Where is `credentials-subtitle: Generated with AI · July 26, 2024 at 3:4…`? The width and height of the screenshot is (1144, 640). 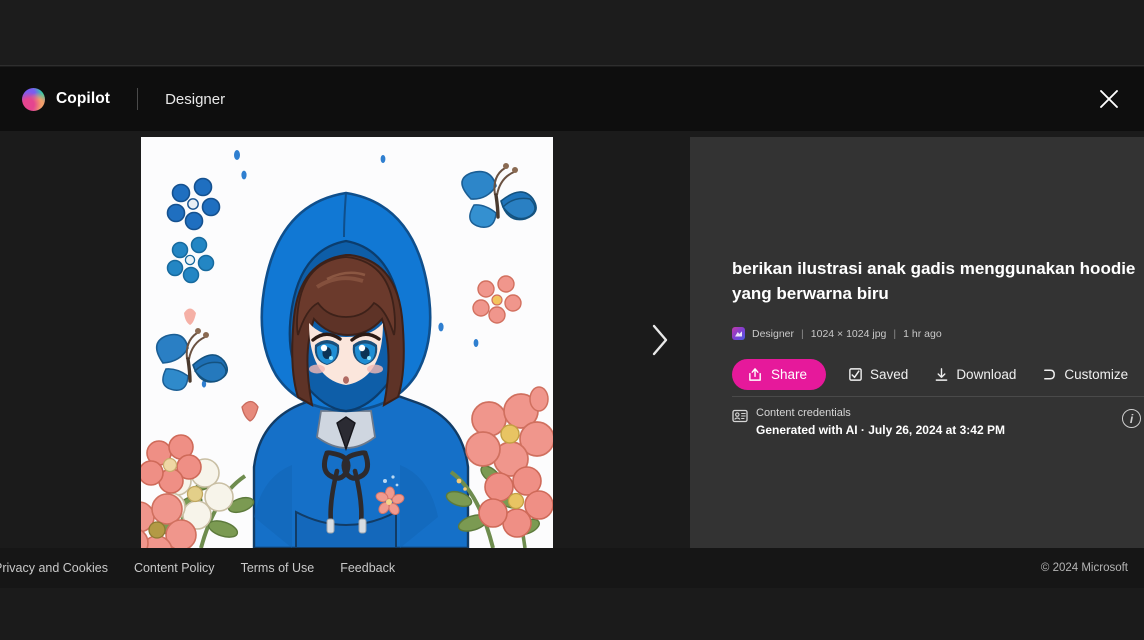 credentials-subtitle: Generated with AI · July 26, 2024 at 3:4… is located at coordinates (880, 430).